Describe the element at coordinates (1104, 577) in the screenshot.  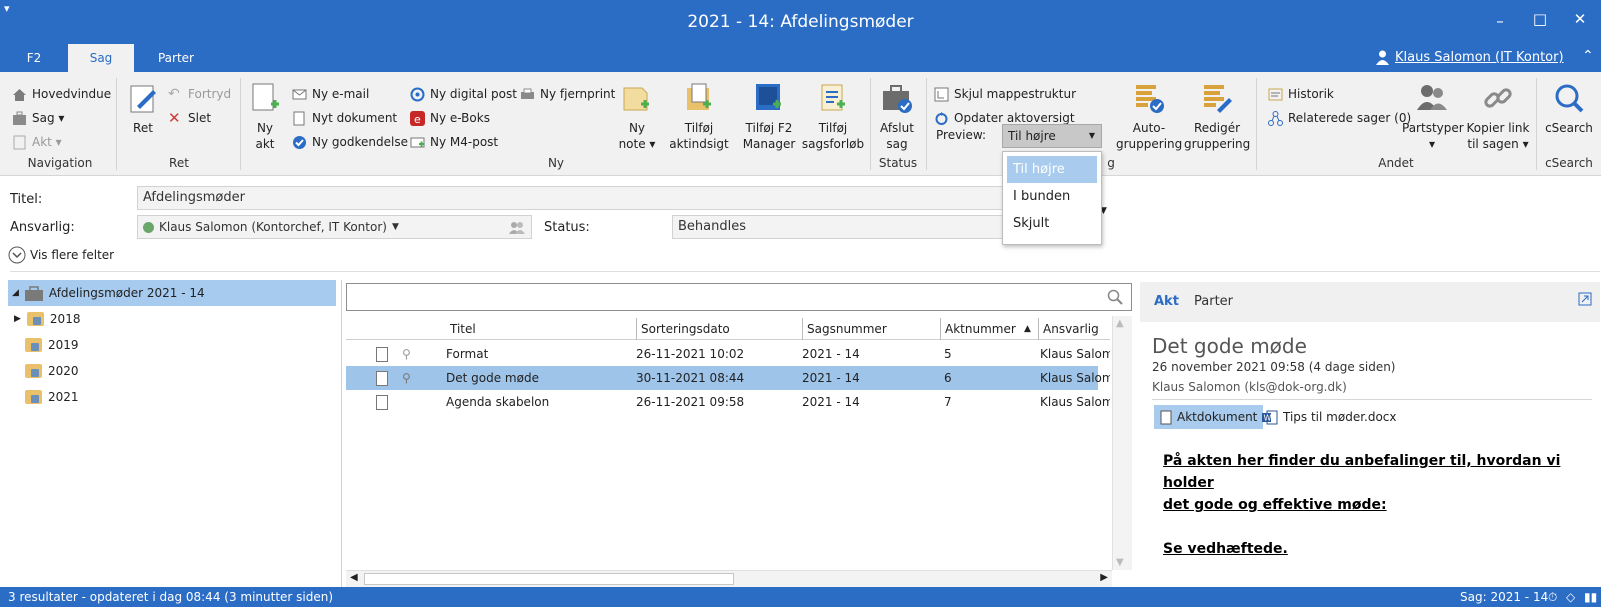
I see `scroll-right-icon: ▶` at that location.